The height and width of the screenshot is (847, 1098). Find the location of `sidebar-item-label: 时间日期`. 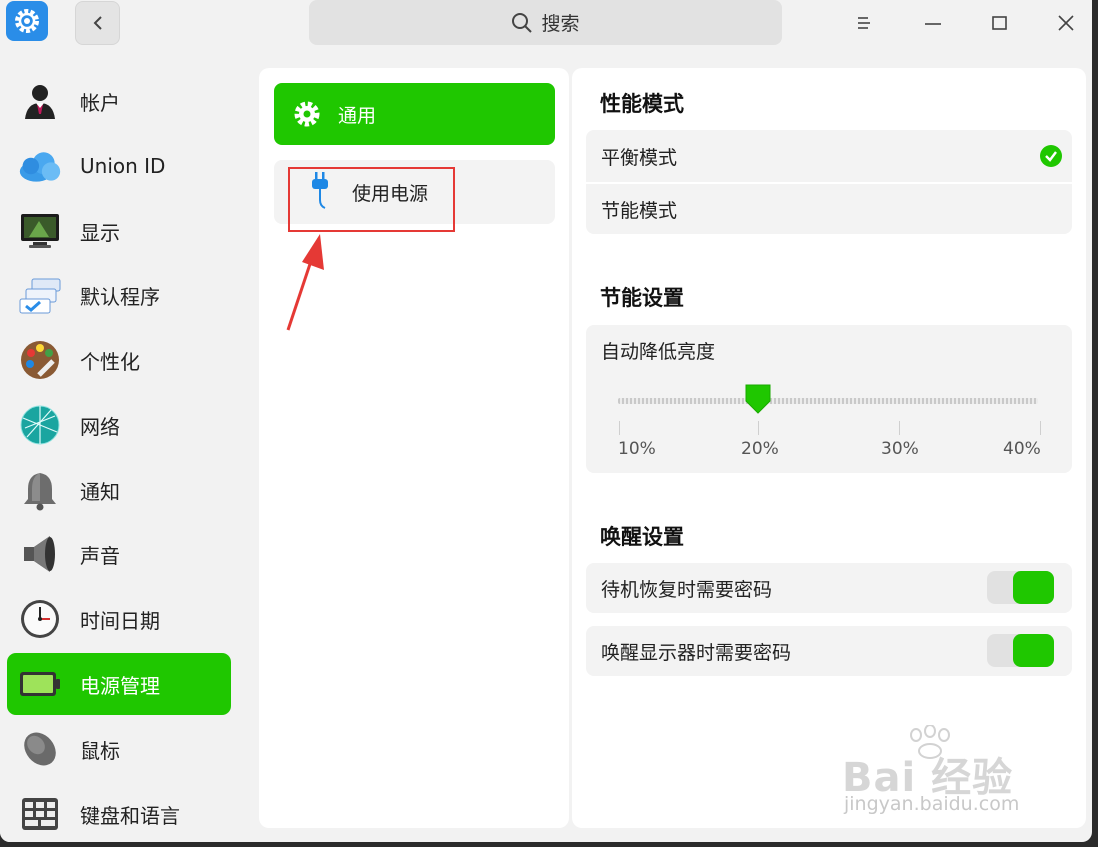

sidebar-item-label: 时间日期 is located at coordinates (120, 620).